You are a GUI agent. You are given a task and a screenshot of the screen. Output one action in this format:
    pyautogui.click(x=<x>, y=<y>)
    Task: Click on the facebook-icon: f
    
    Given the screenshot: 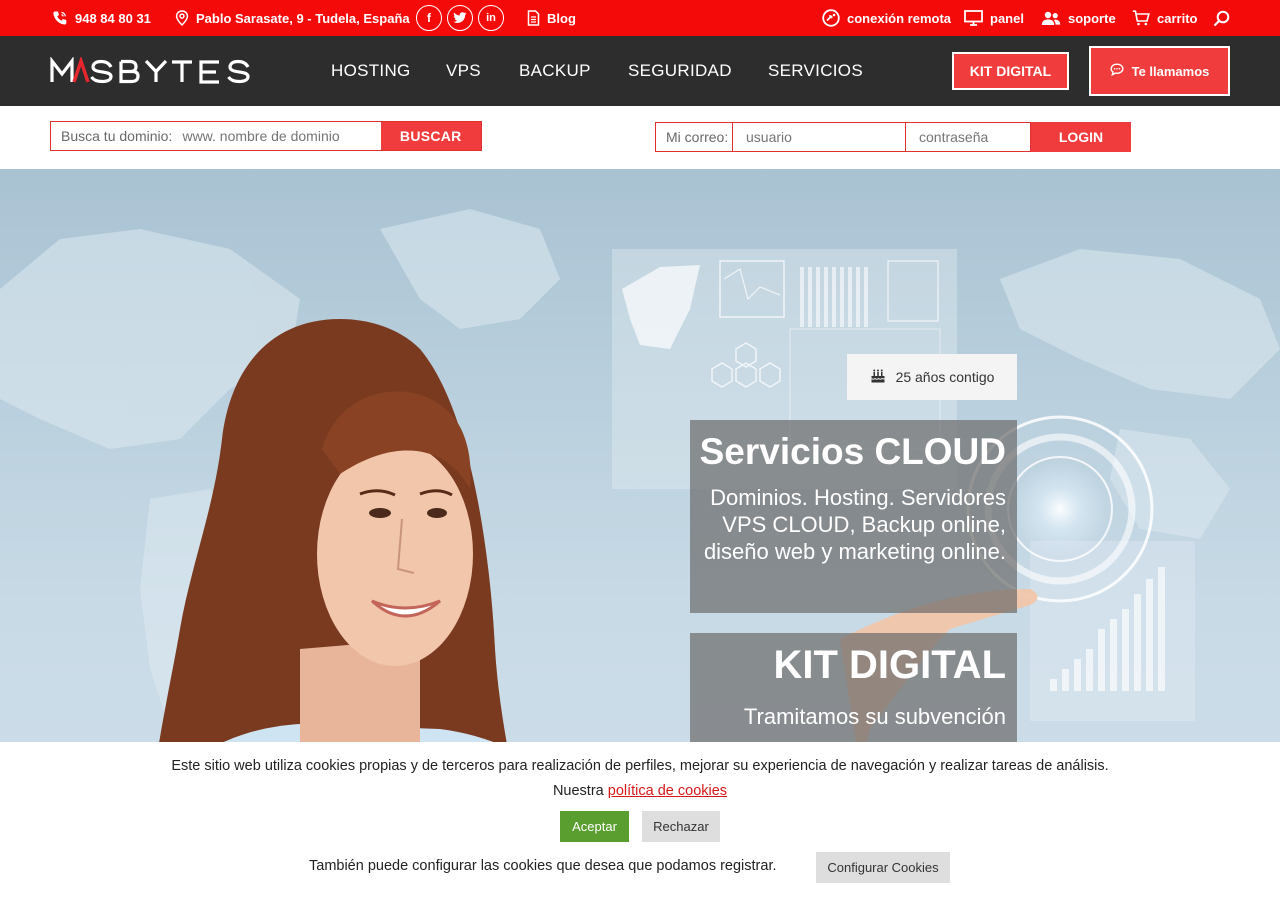 What is the action you would take?
    pyautogui.click(x=429, y=18)
    